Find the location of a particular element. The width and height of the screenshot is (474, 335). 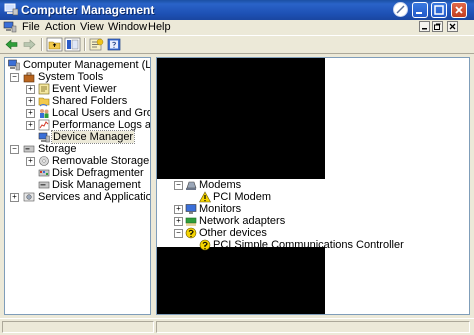

device-category-modems: − Modems is located at coordinates (317, 185).